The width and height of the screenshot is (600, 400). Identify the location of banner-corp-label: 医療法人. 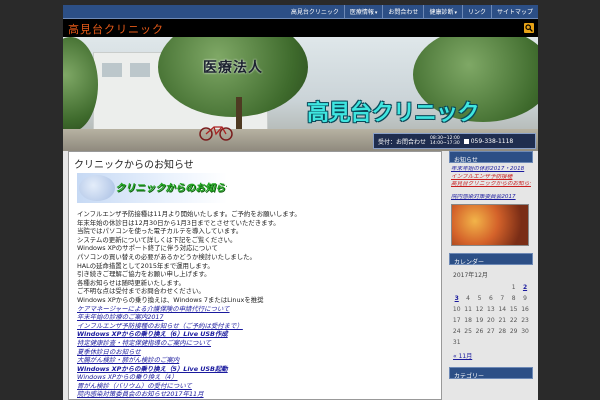
(233, 68).